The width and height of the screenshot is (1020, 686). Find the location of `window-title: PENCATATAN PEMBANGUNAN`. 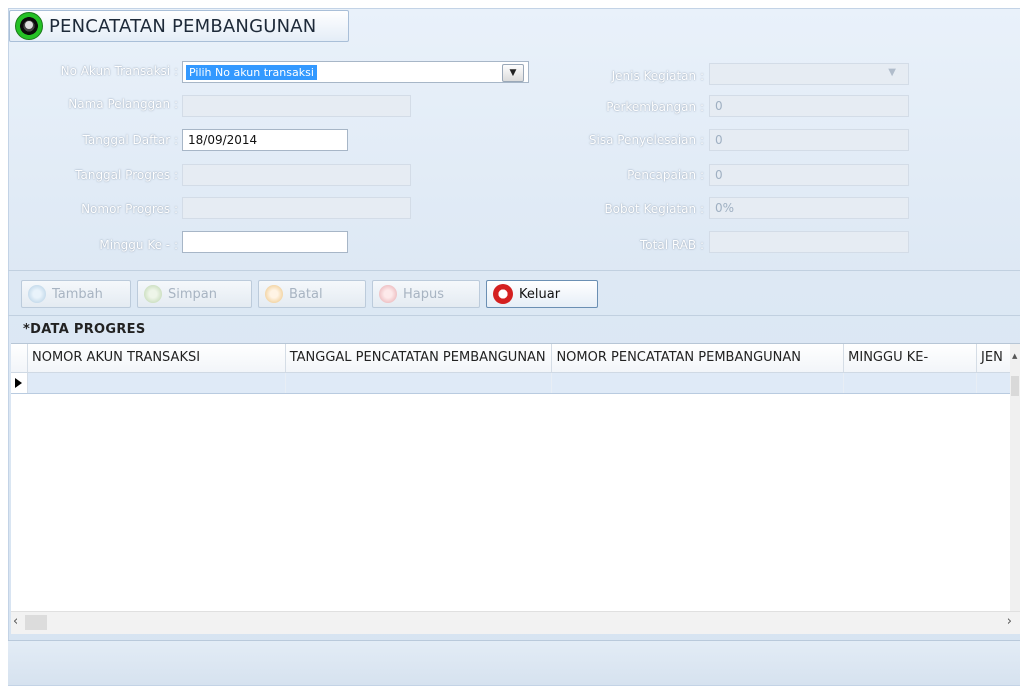

window-title: PENCATATAN PEMBANGUNAN is located at coordinates (183, 26).